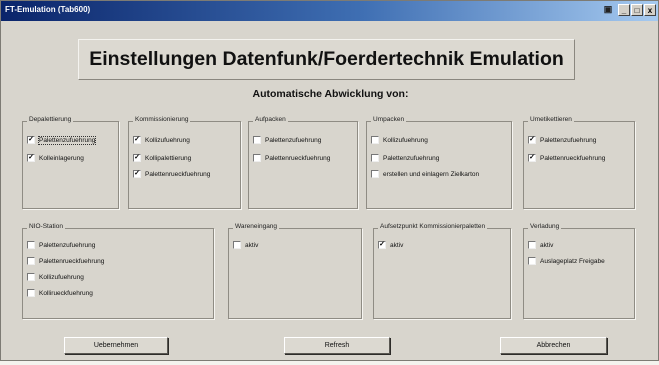 The image size is (659, 365). I want to click on checkbox-komm-kollipalettierung: ✓ Kollipalettierung, so click(162, 158).